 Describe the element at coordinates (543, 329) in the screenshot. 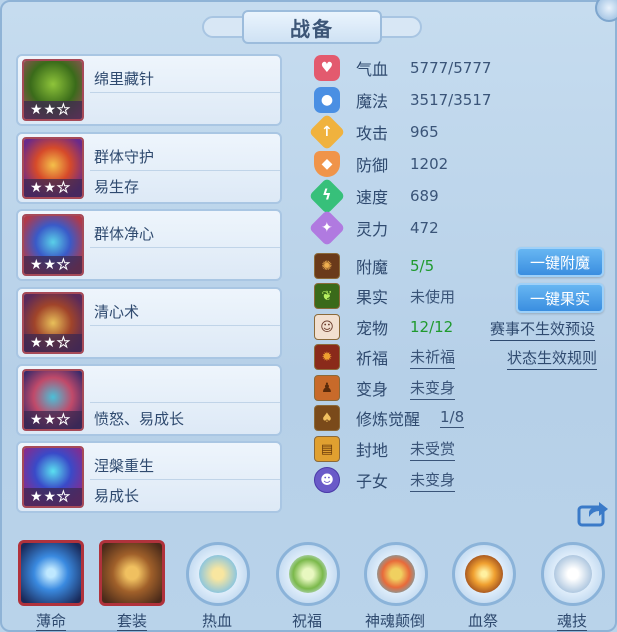

I see `no-preset-link: 赛事不生效预设` at that location.